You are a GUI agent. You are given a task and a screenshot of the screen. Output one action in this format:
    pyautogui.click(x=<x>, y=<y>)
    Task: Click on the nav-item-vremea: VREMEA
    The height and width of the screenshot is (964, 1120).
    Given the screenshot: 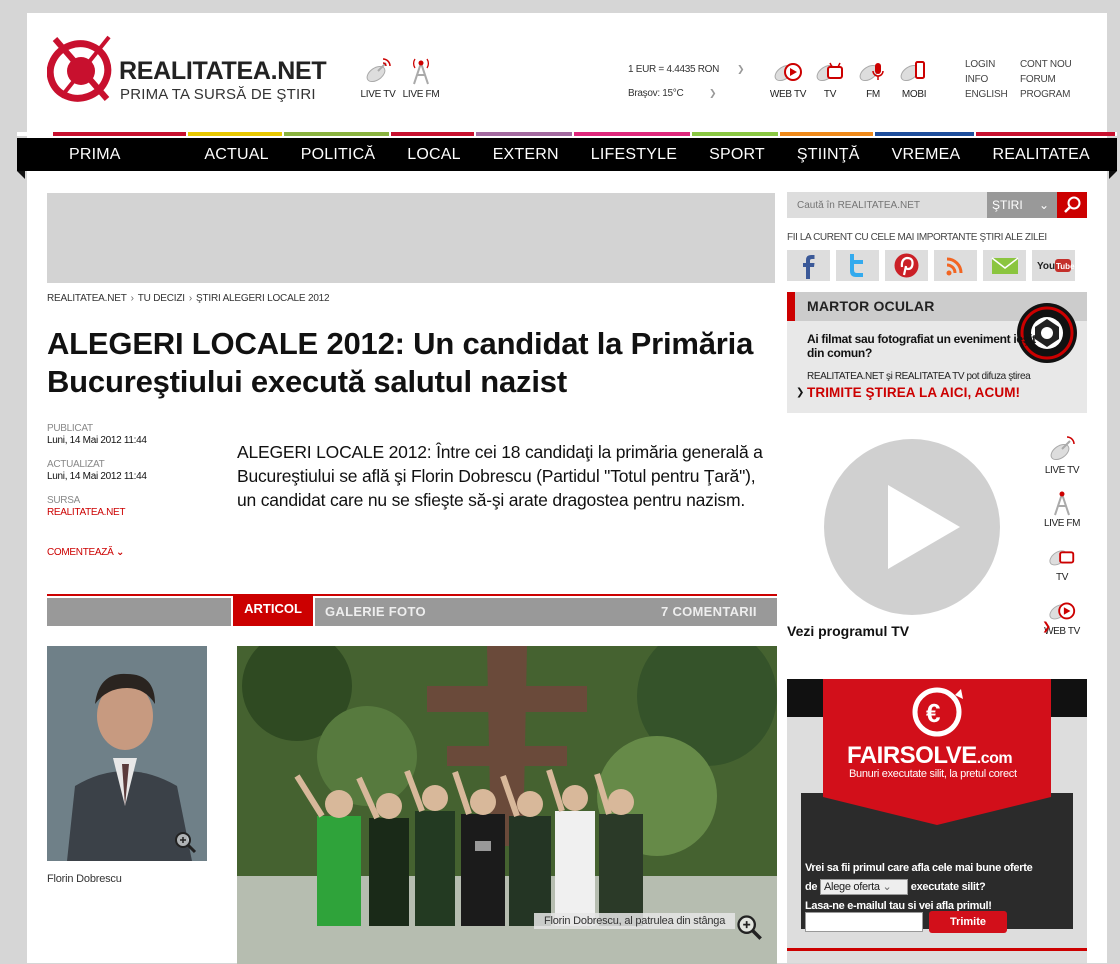 What is the action you would take?
    pyautogui.click(x=926, y=154)
    